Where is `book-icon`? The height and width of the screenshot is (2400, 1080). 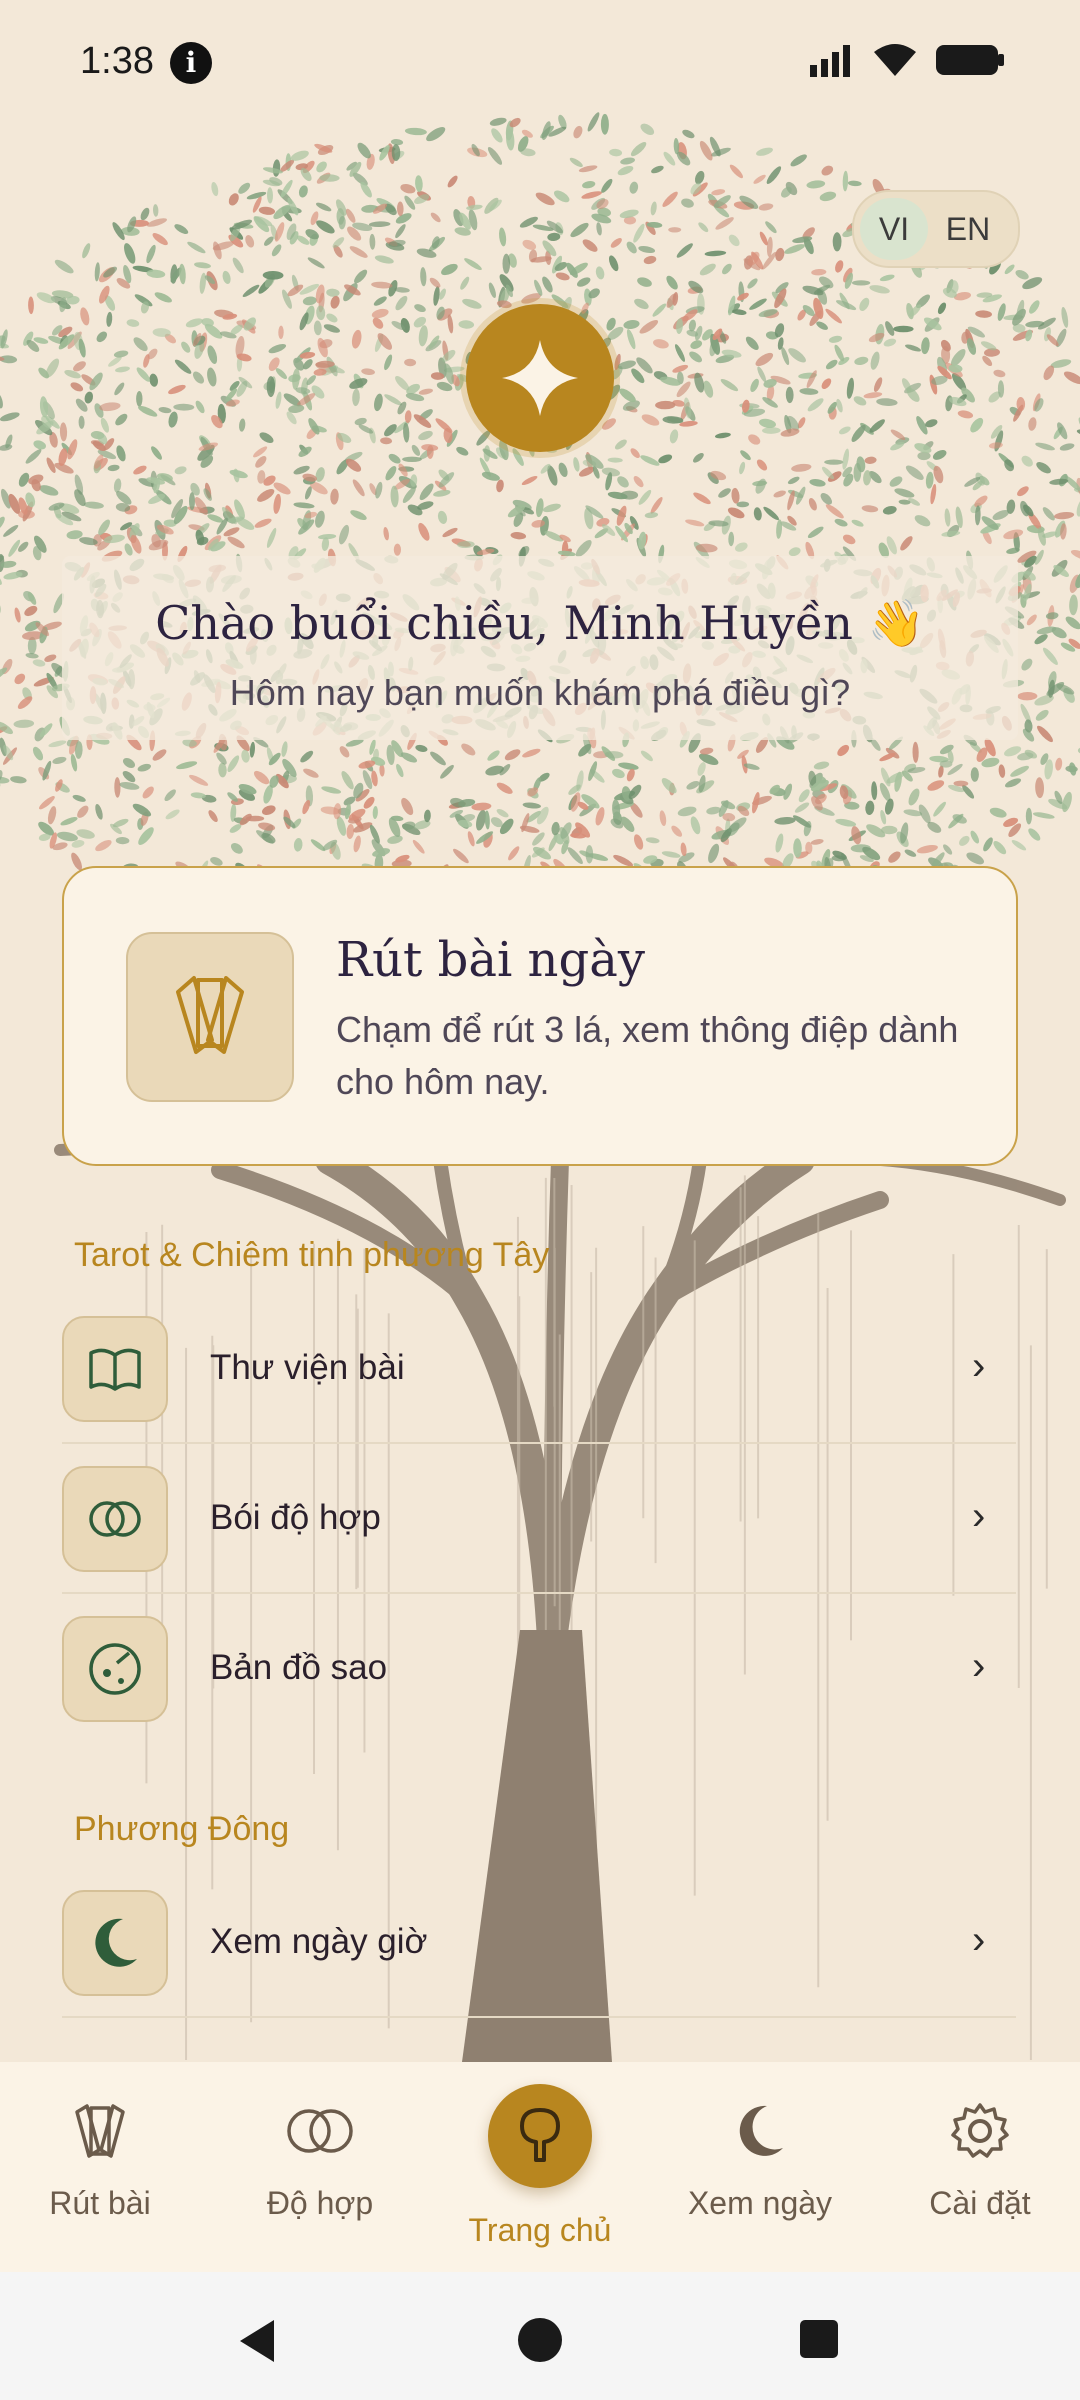
book-icon is located at coordinates (115, 1369).